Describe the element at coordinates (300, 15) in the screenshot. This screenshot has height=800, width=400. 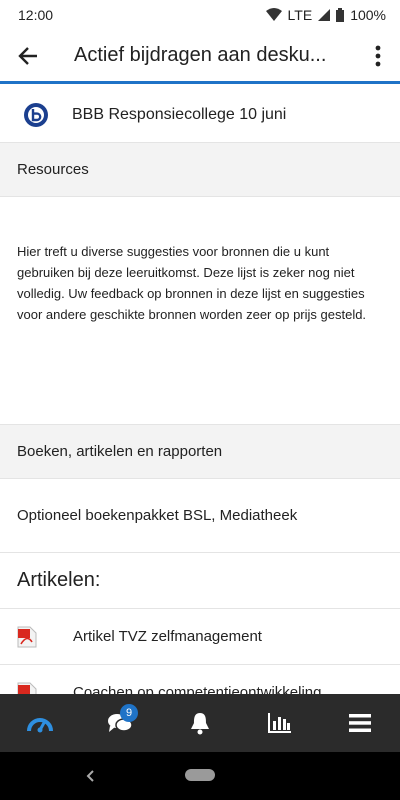
I see `network-label: LTE` at that location.